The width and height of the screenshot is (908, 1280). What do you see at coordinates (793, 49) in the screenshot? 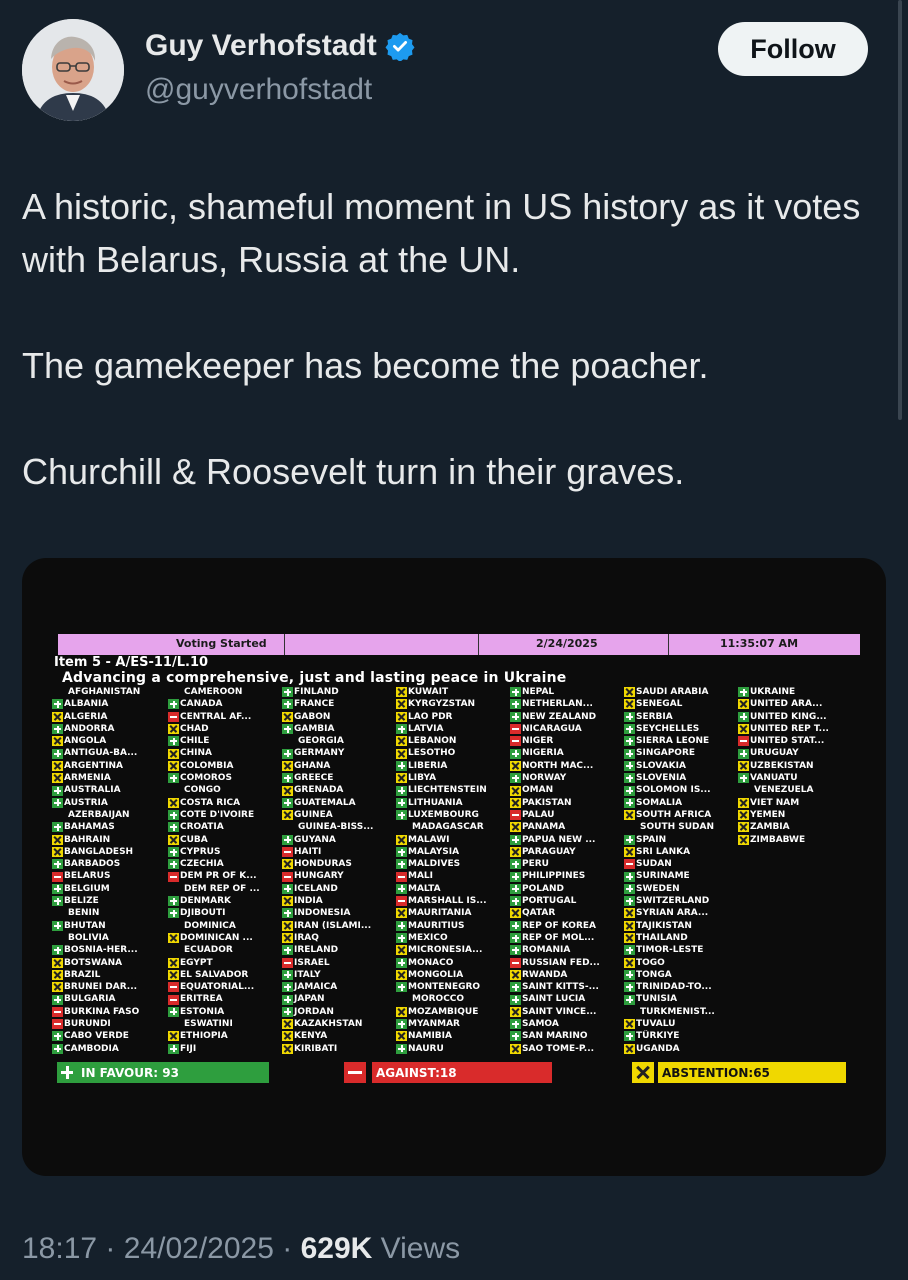
I see `follow-button: Follow` at bounding box center [793, 49].